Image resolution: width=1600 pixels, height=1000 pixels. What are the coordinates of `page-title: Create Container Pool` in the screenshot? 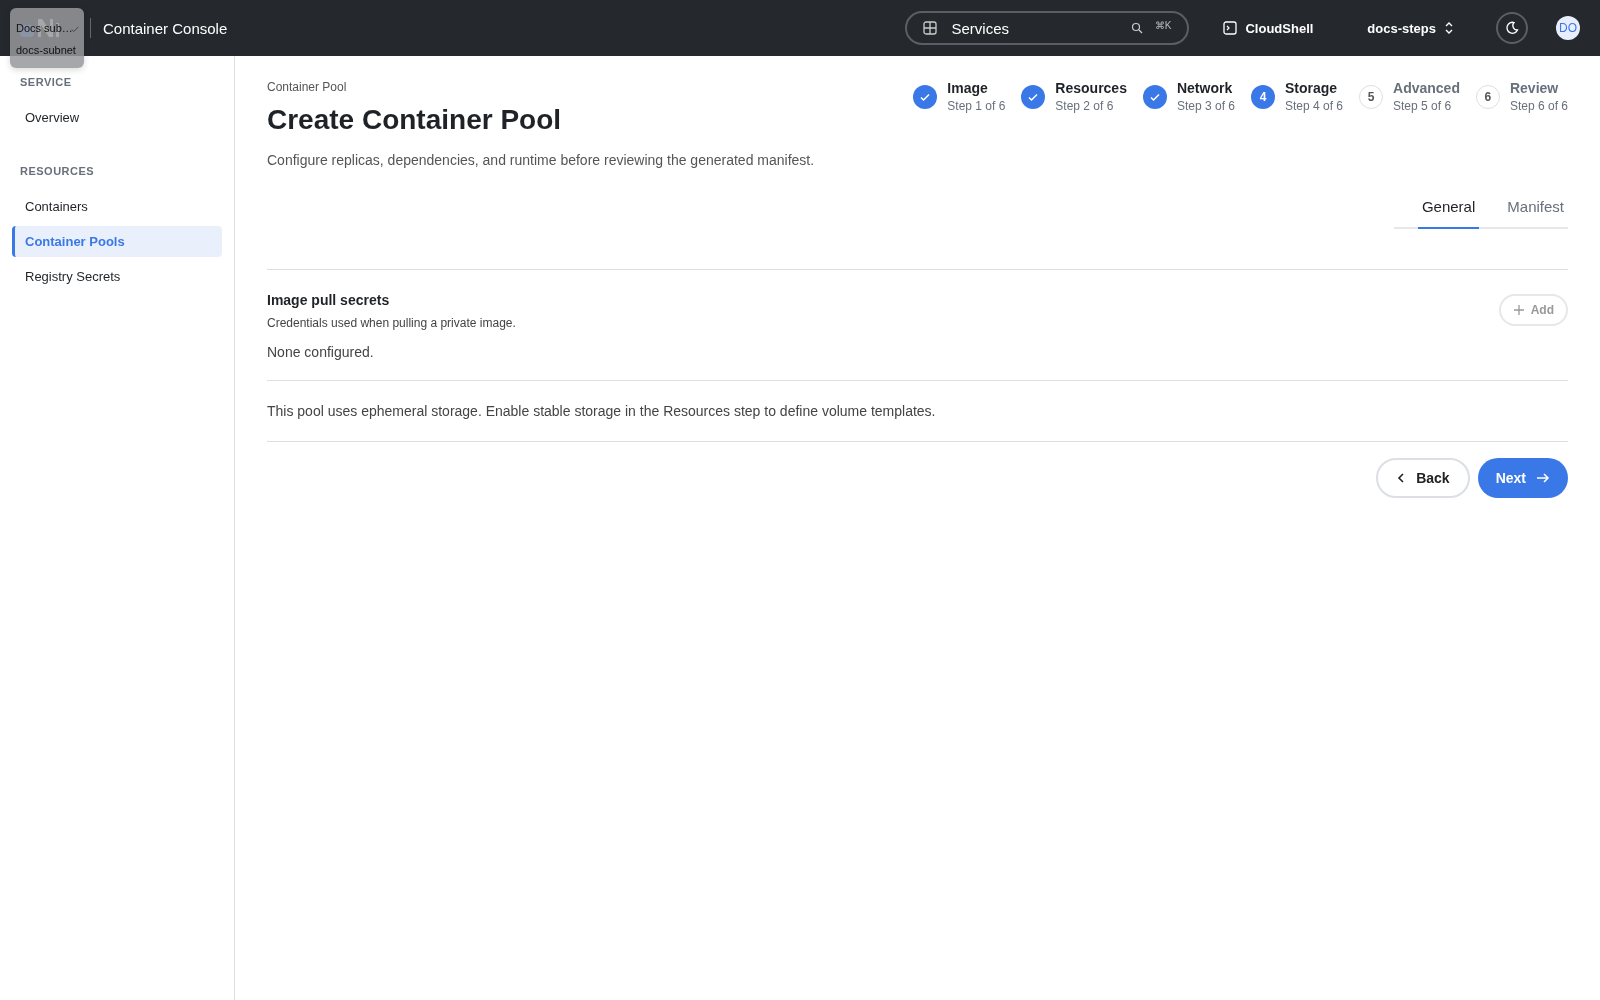 It's located at (414, 120).